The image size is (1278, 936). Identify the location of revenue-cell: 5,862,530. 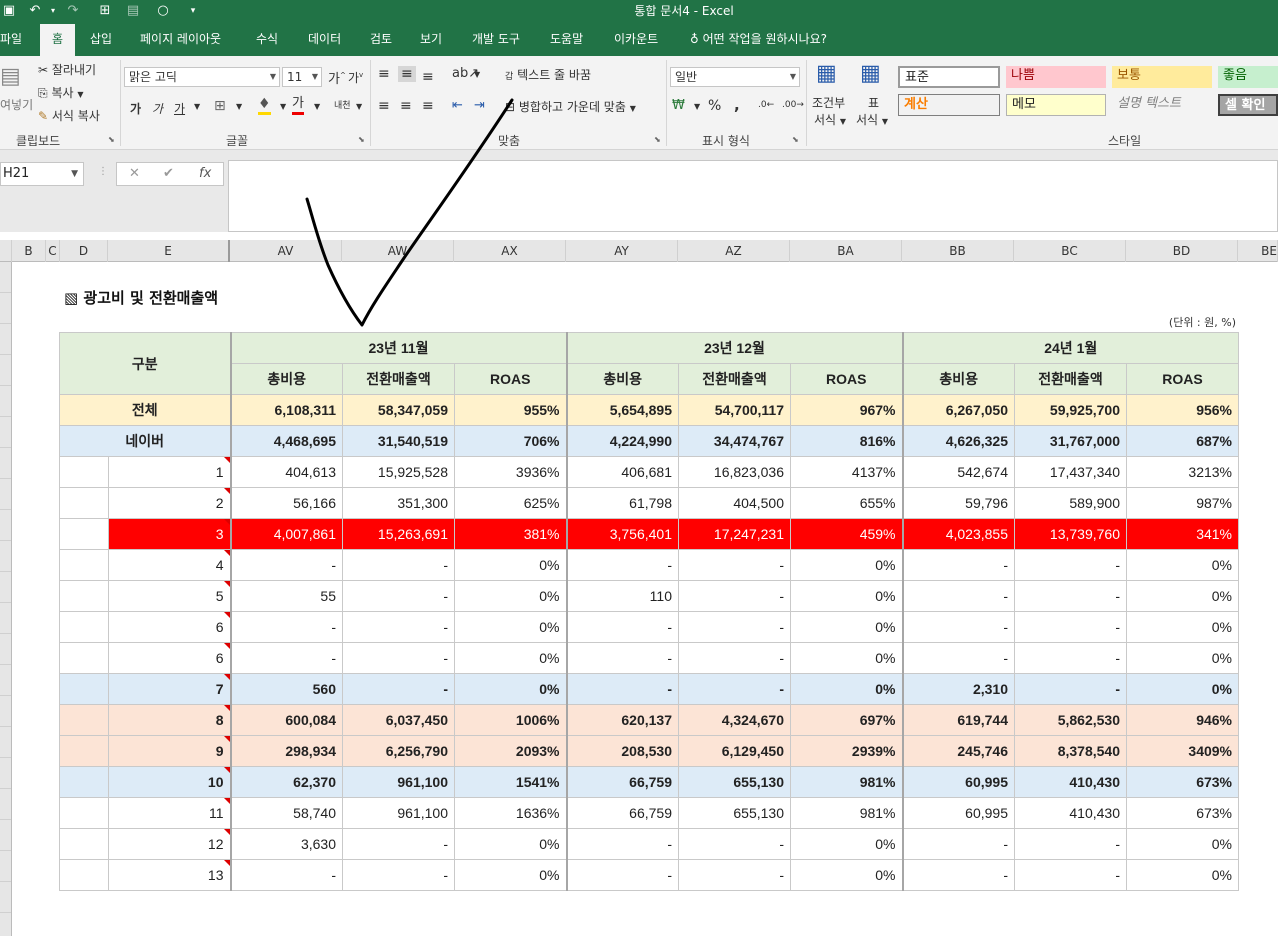
(1070, 720).